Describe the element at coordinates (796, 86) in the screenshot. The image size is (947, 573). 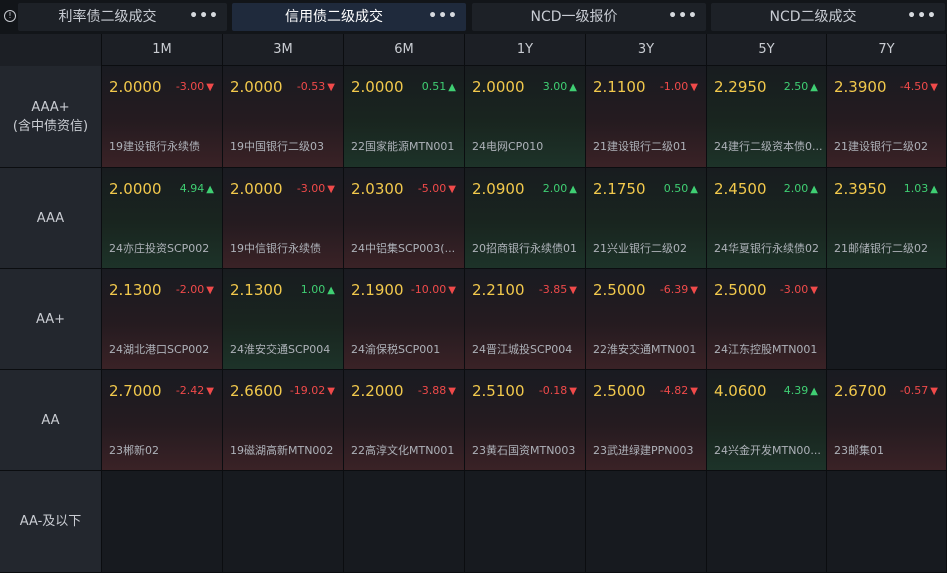
I see `change-number: 2.50` at that location.